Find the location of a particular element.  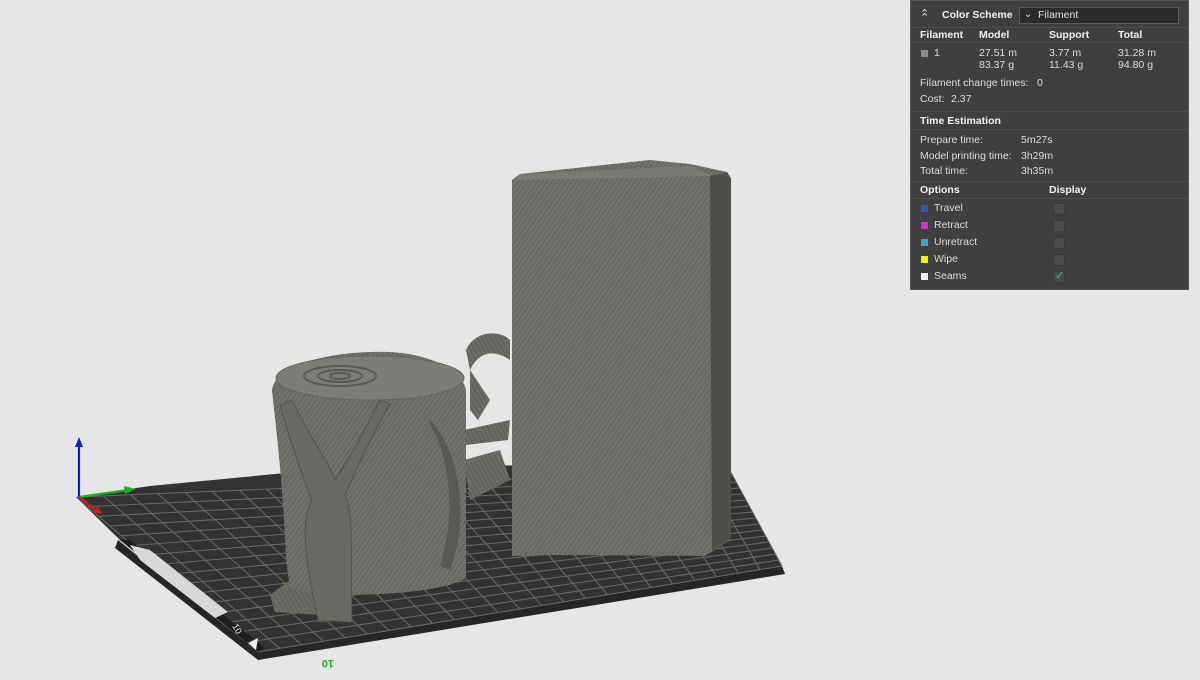

model-length: 27.51 m is located at coordinates (998, 53).